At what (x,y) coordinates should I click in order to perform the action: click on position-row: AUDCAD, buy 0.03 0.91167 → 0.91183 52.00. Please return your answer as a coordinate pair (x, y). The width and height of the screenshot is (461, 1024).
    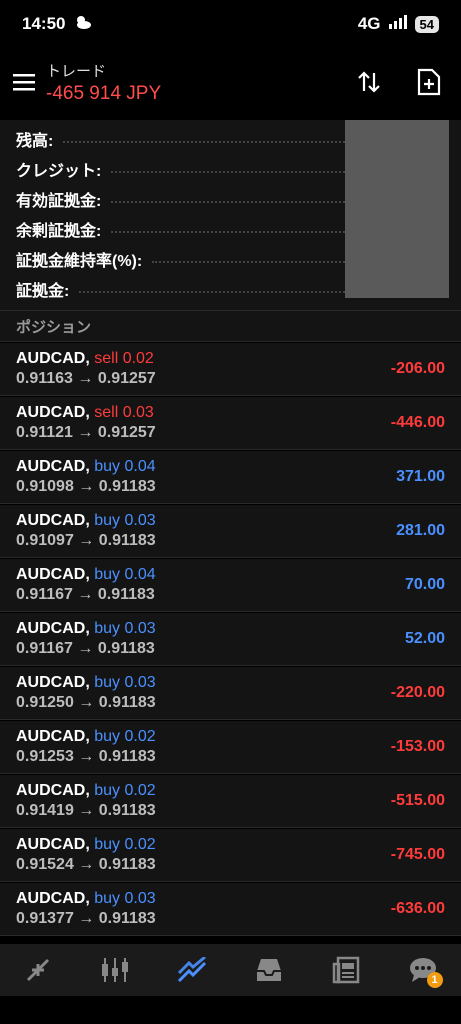
    Looking at the image, I should click on (230, 639).